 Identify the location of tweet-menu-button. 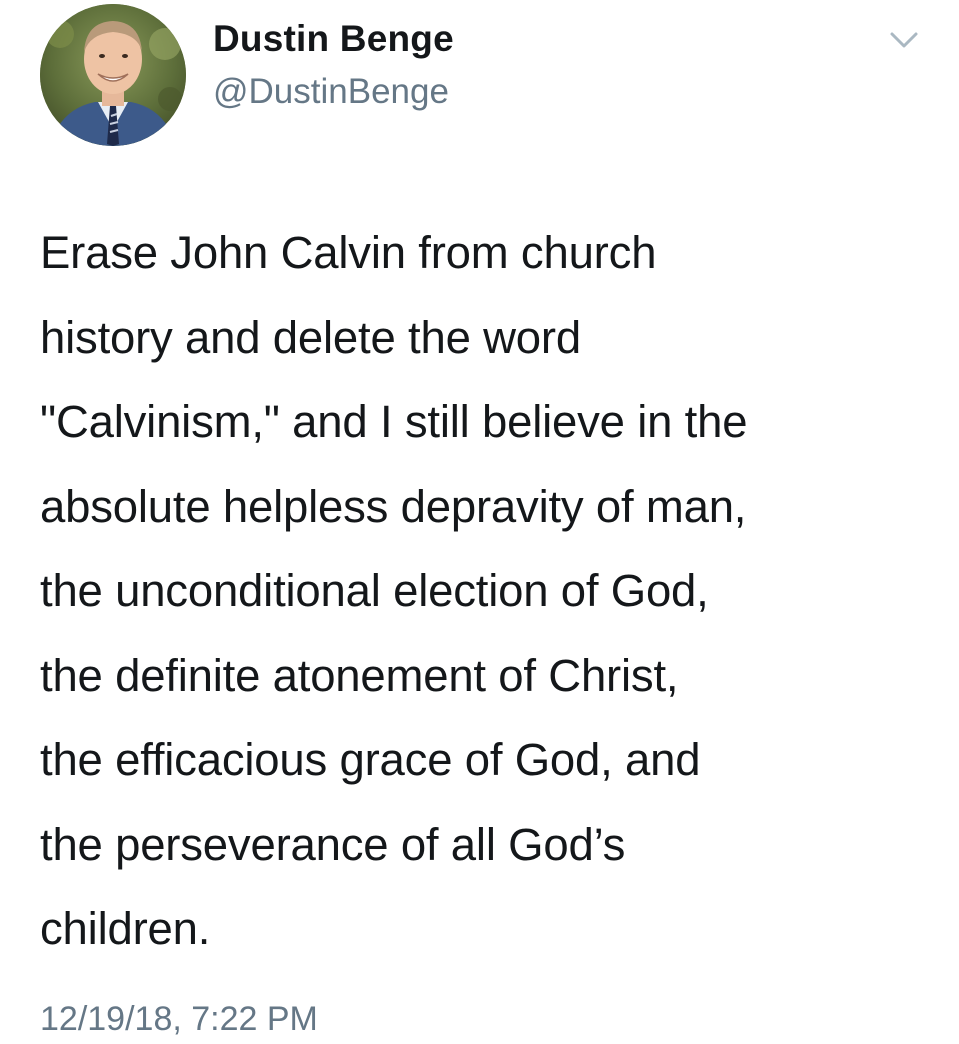
(904, 40).